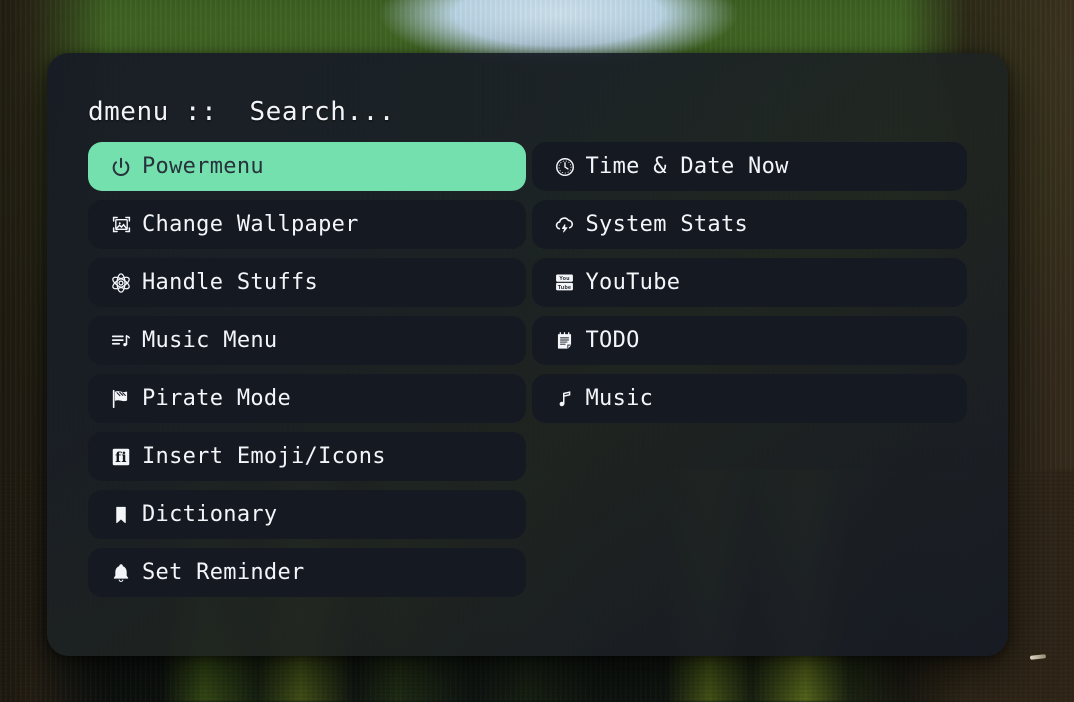 The width and height of the screenshot is (1074, 702). Describe the element at coordinates (210, 514) in the screenshot. I see `menu-item-label: Dictionary` at that location.